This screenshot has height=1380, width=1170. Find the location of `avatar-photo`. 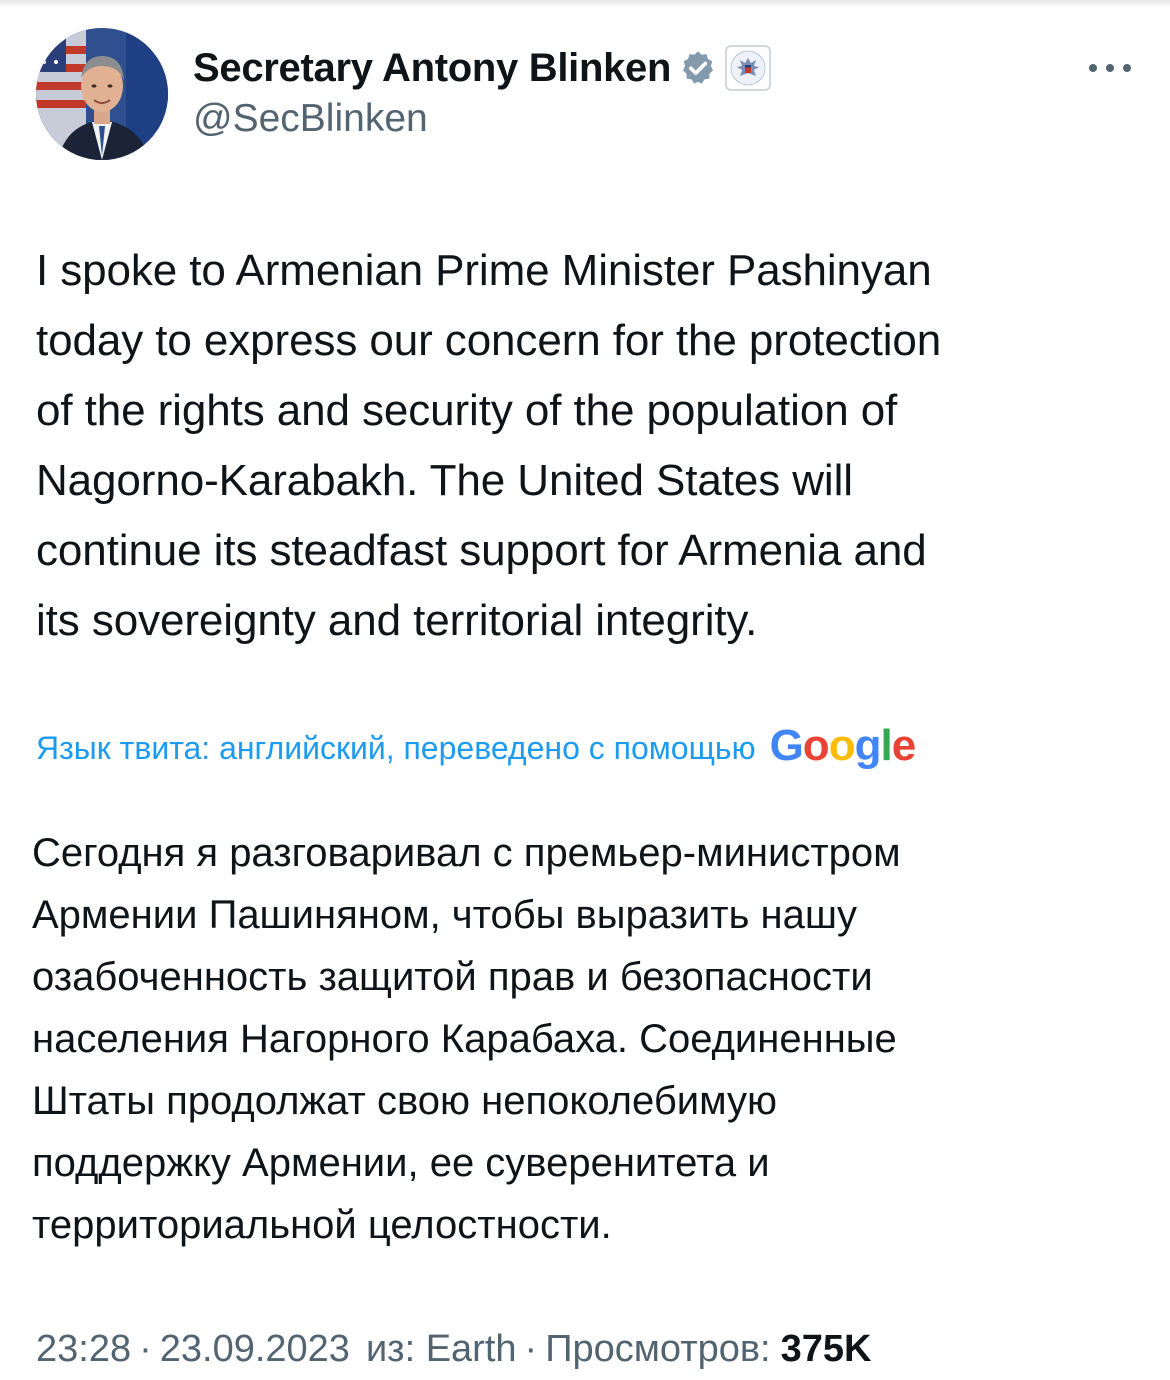

avatar-photo is located at coordinates (102, 94).